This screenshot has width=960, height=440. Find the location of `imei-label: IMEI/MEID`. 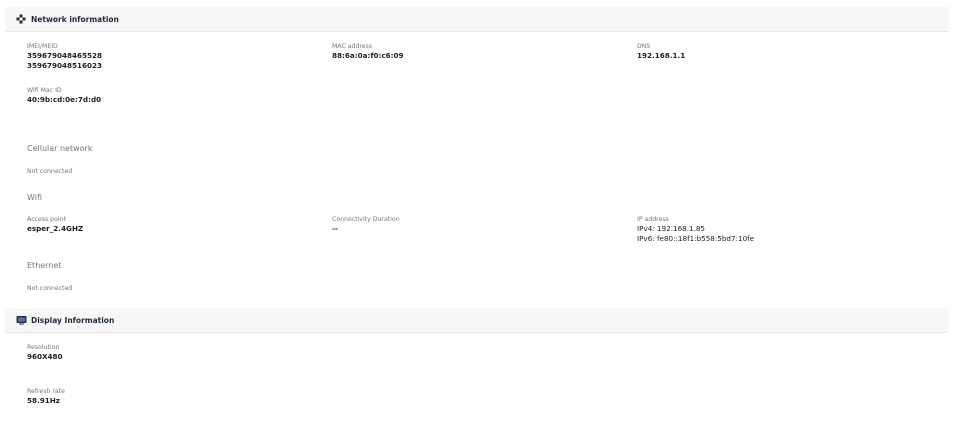

imei-label: IMEI/MEID is located at coordinates (42, 46).